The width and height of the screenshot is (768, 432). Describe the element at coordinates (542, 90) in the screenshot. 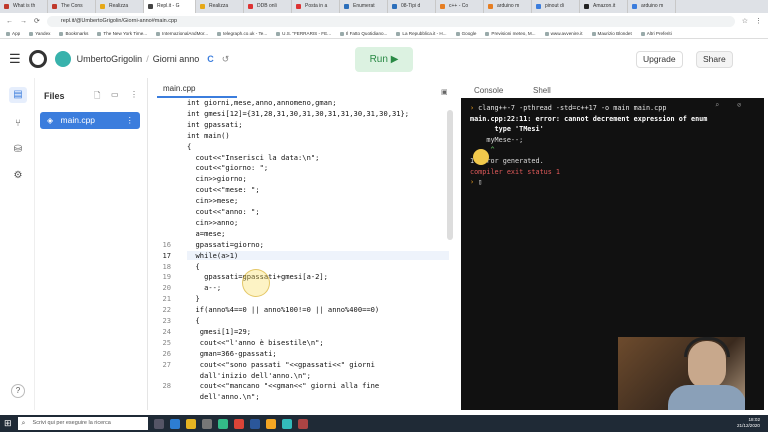

I see `tab-shell: Shell` at that location.